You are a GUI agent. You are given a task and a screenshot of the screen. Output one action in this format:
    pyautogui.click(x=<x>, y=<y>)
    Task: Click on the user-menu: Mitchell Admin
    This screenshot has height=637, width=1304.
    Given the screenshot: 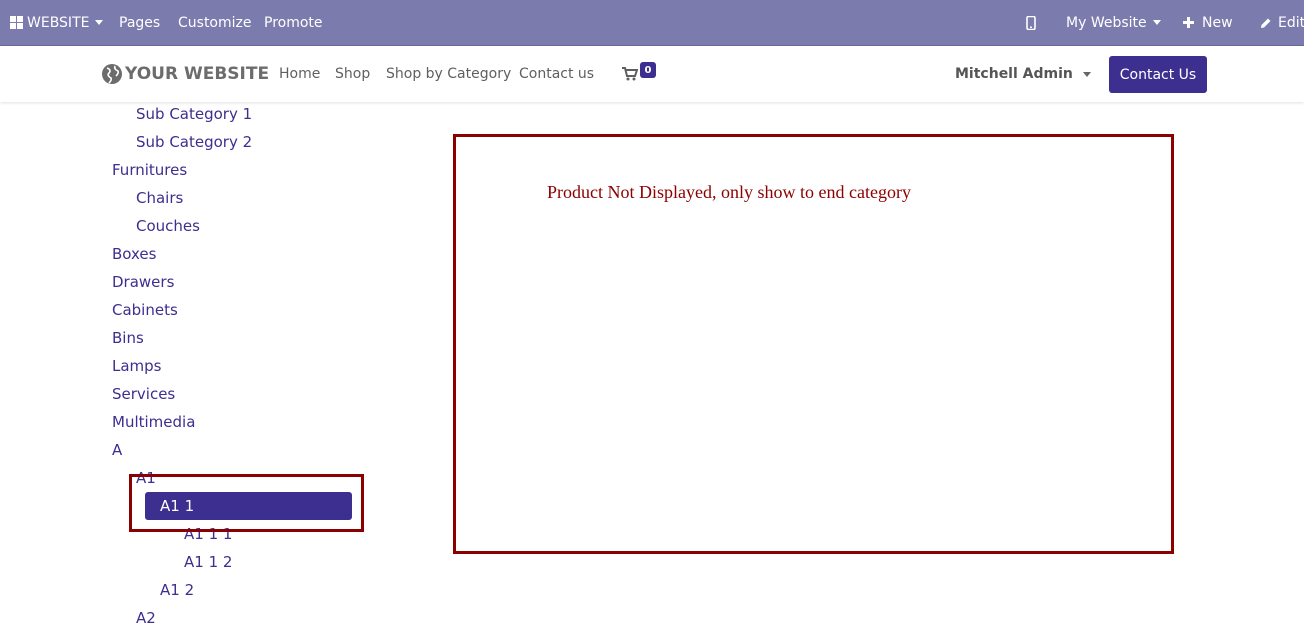 What is the action you would take?
    pyautogui.click(x=1023, y=74)
    